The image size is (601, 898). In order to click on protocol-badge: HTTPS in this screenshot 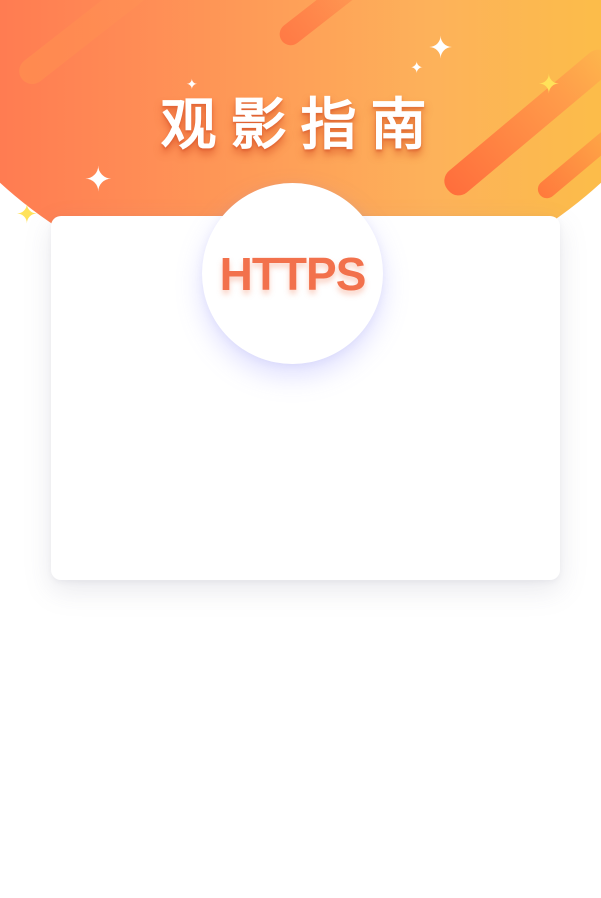, I will do `click(292, 273)`.